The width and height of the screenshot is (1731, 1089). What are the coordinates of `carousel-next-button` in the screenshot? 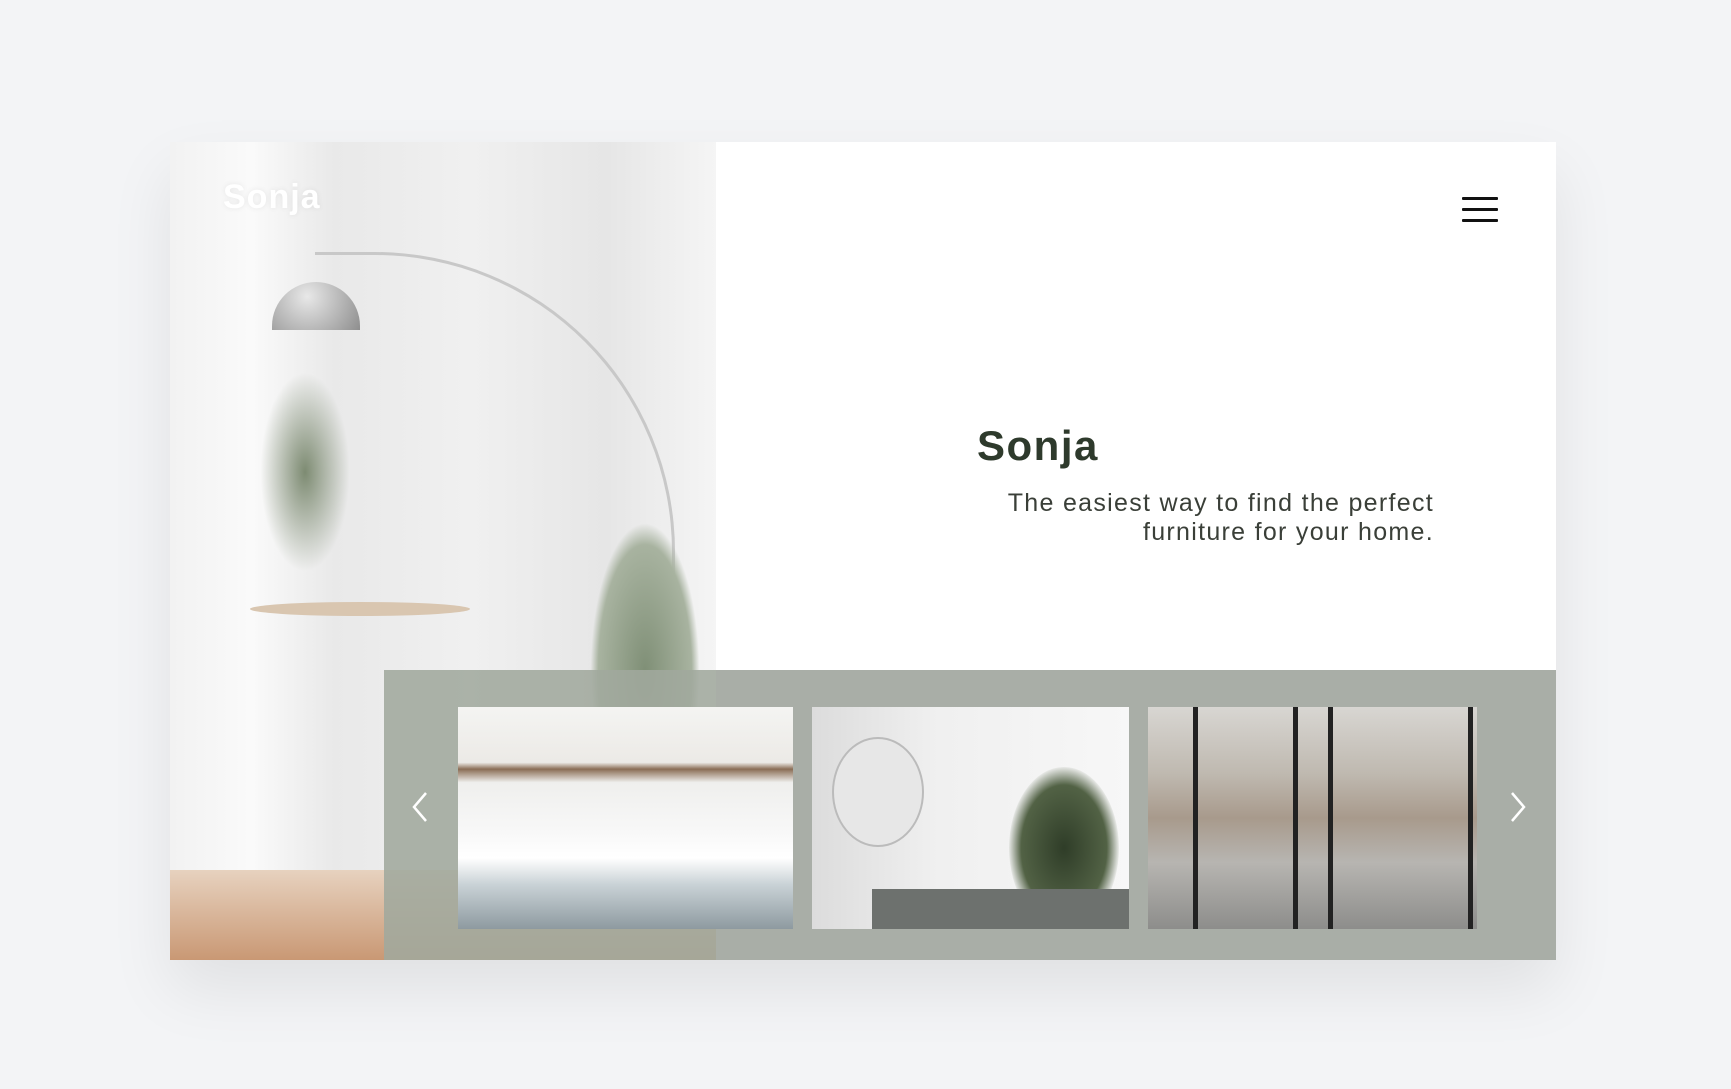 It's located at (1517, 807).